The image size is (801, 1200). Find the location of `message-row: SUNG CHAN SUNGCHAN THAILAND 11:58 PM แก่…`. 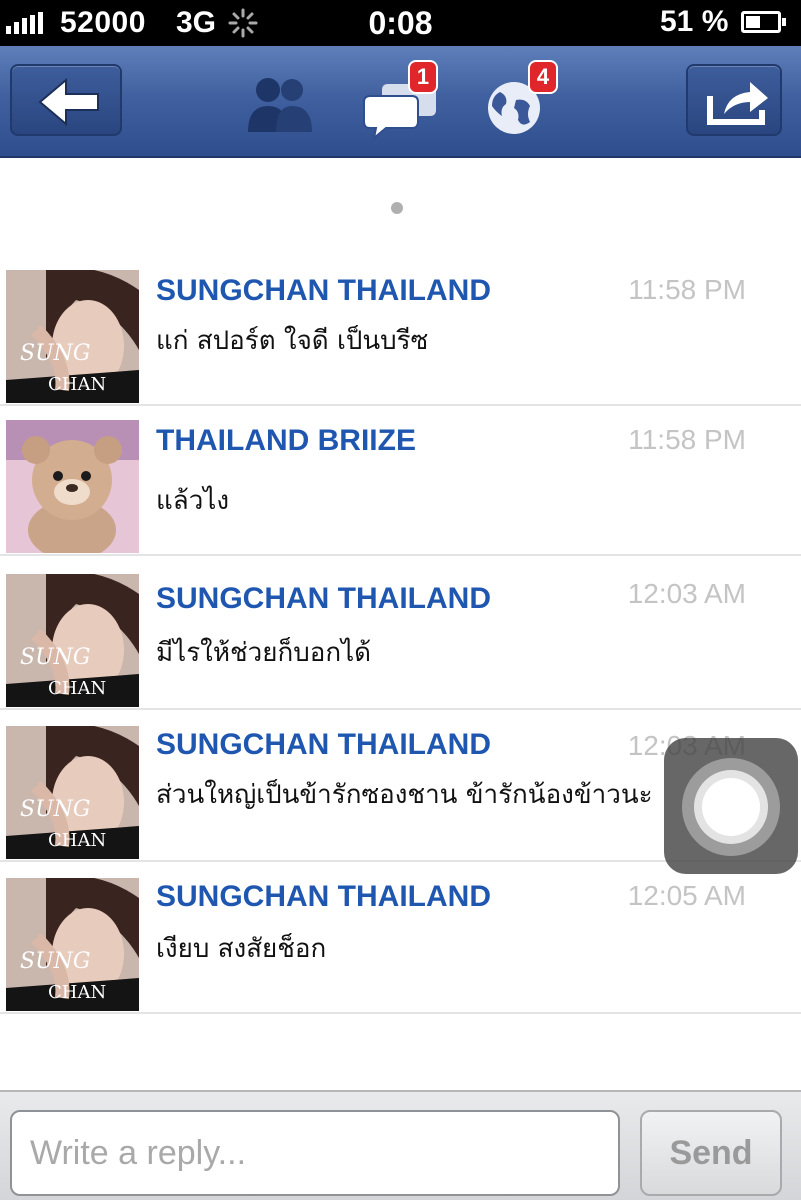

message-row: SUNG CHAN SUNGCHAN THAILAND 11:58 PM แก่… is located at coordinates (400, 332).